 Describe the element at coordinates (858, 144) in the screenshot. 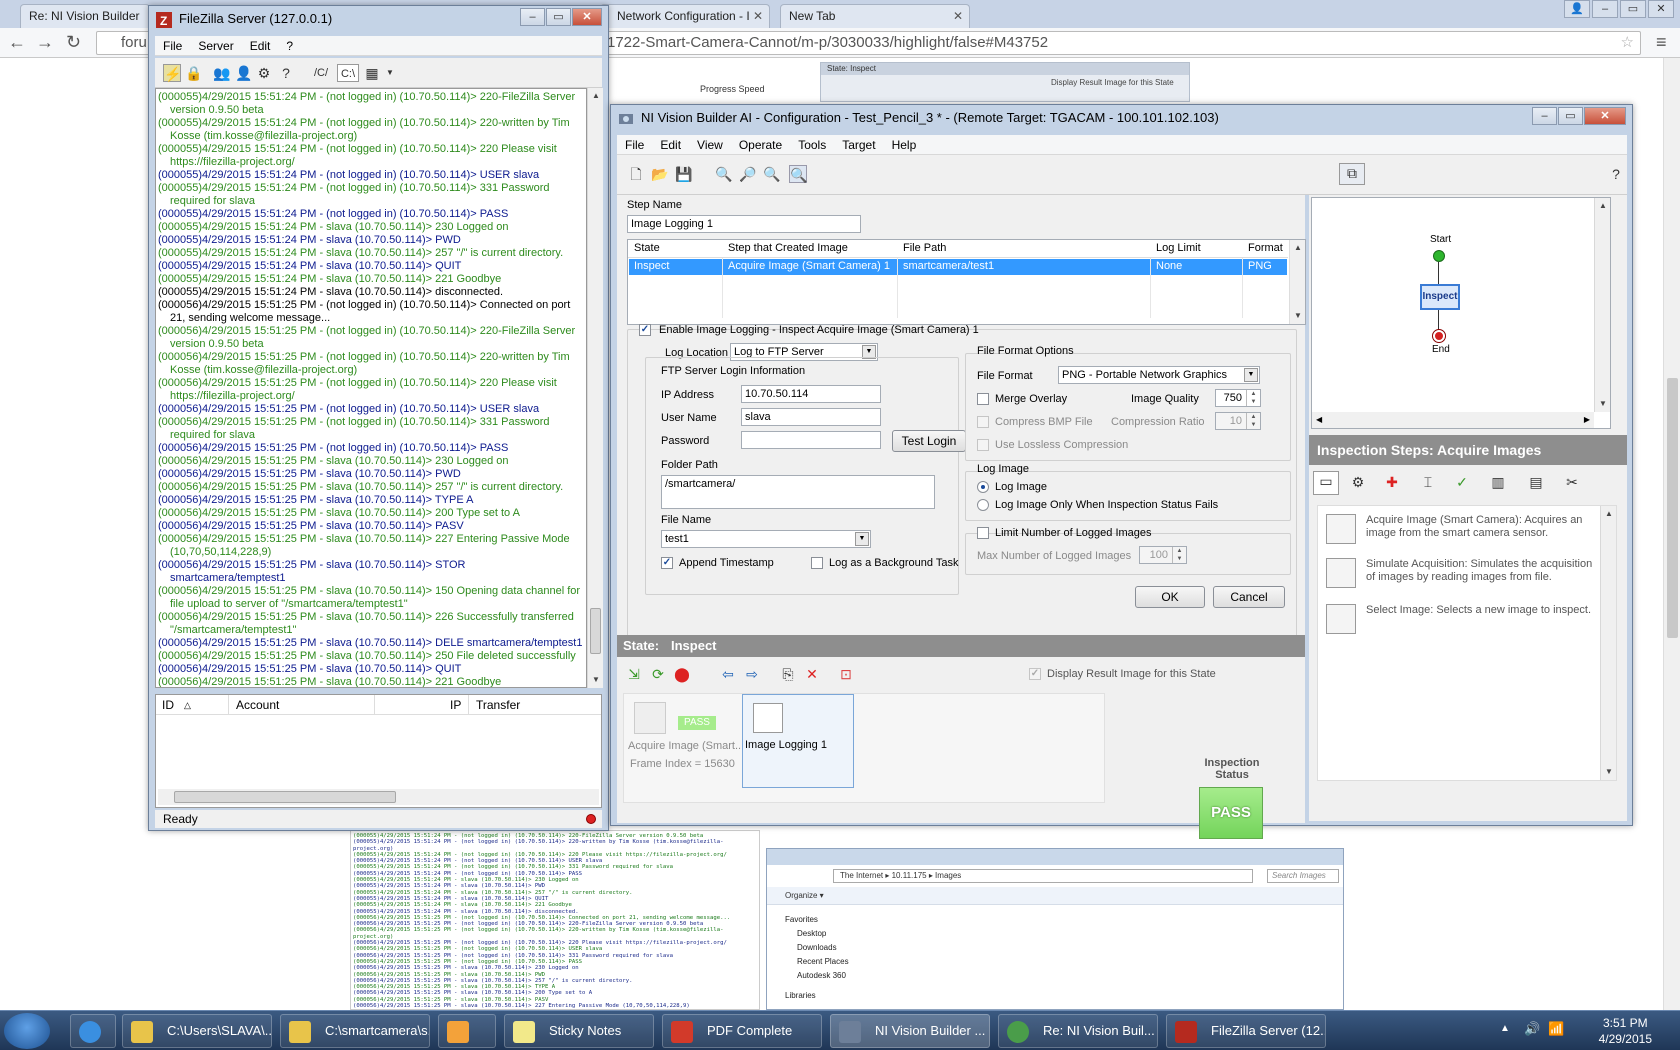

I see `menu-target: Target` at that location.